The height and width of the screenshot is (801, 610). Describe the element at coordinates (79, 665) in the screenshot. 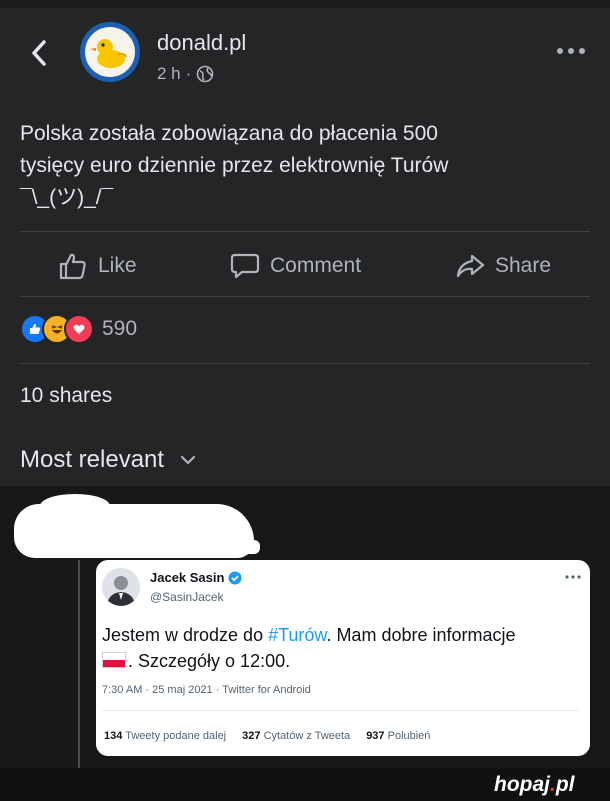

I see `comment-thread-line` at that location.